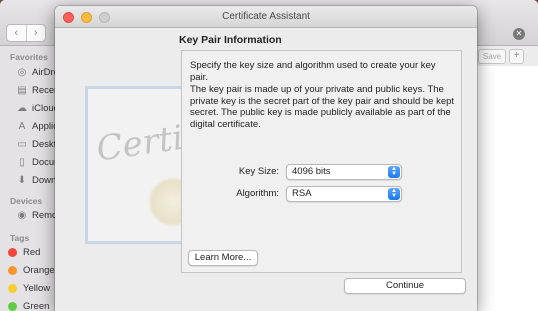 The image size is (538, 311). Describe the element at coordinates (26, 201) in the screenshot. I see `sidebar-devices-header: Devices` at that location.